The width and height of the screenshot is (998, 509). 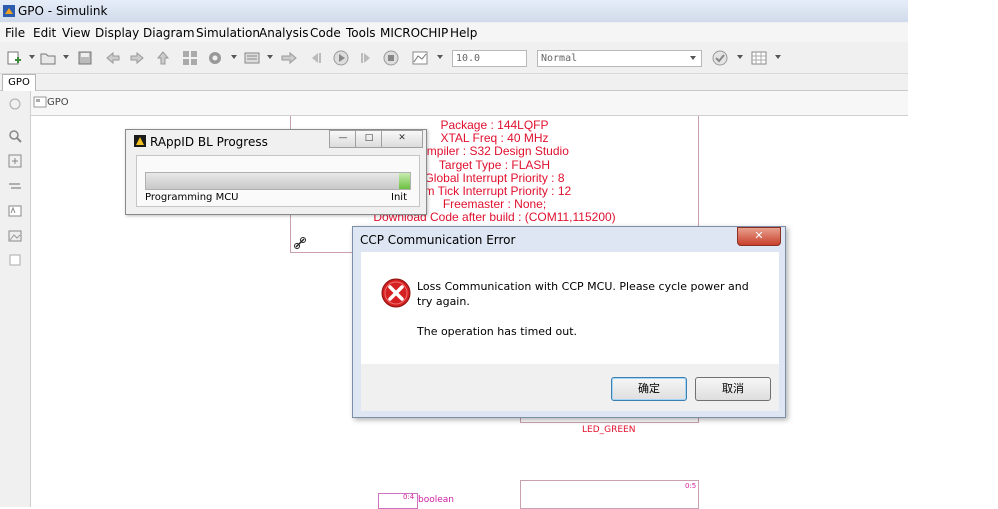 I want to click on model-explorer-icon, so click(x=252, y=58).